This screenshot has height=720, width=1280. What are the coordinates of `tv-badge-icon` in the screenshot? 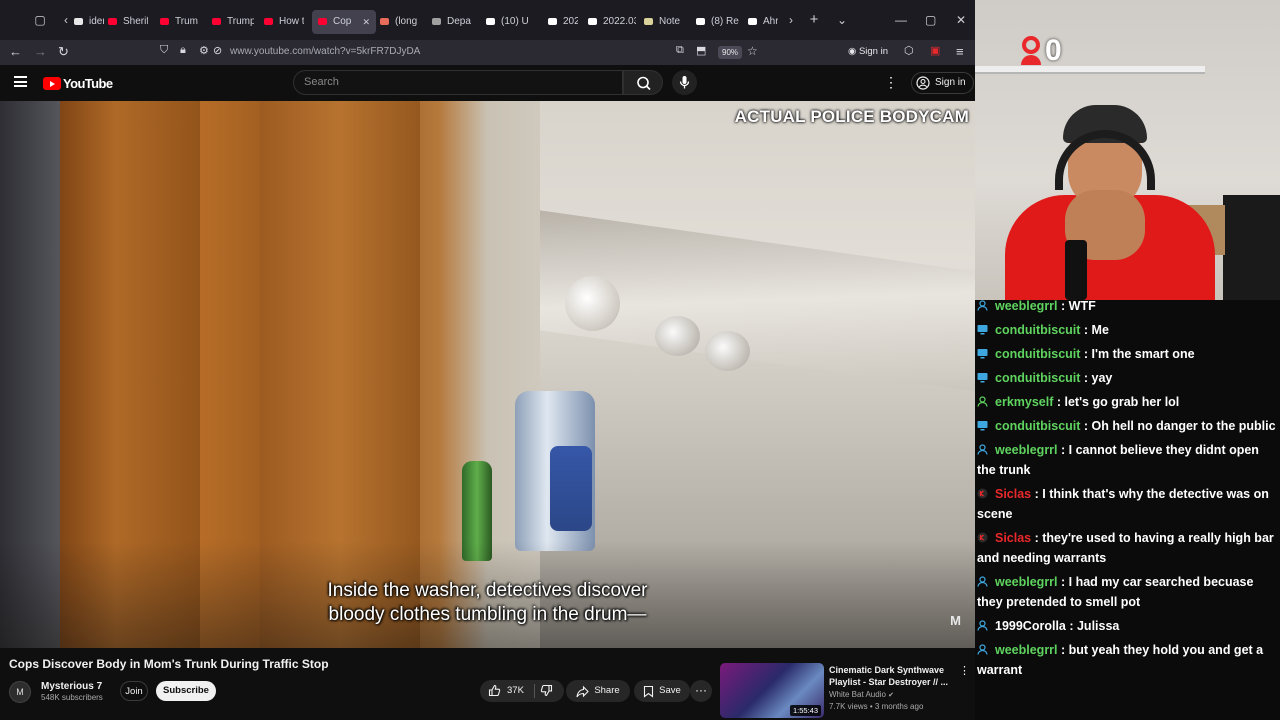 It's located at (982, 376).